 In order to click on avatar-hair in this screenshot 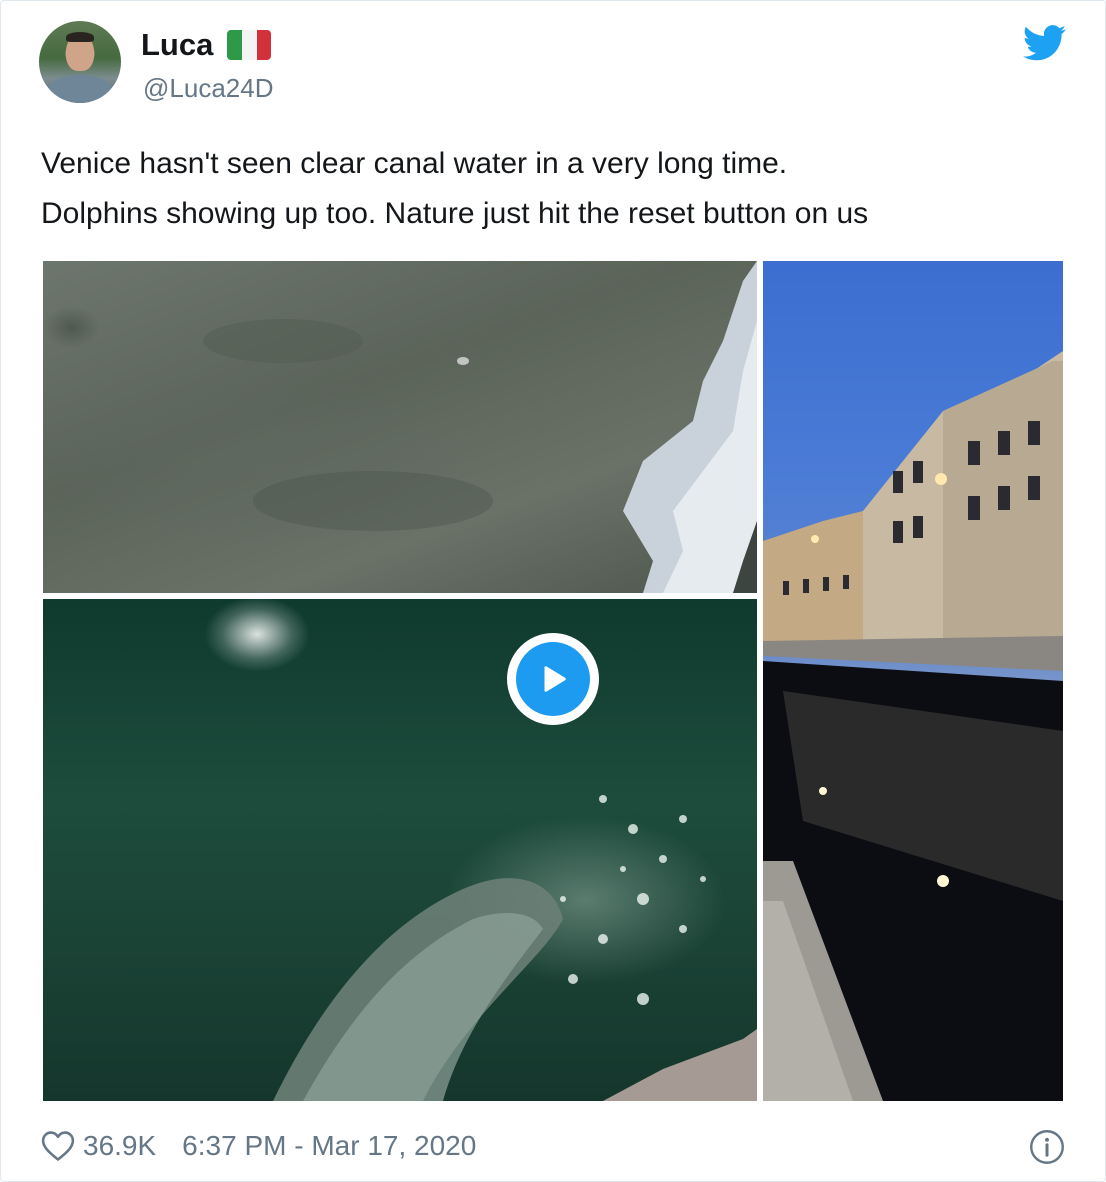, I will do `click(80, 37)`.